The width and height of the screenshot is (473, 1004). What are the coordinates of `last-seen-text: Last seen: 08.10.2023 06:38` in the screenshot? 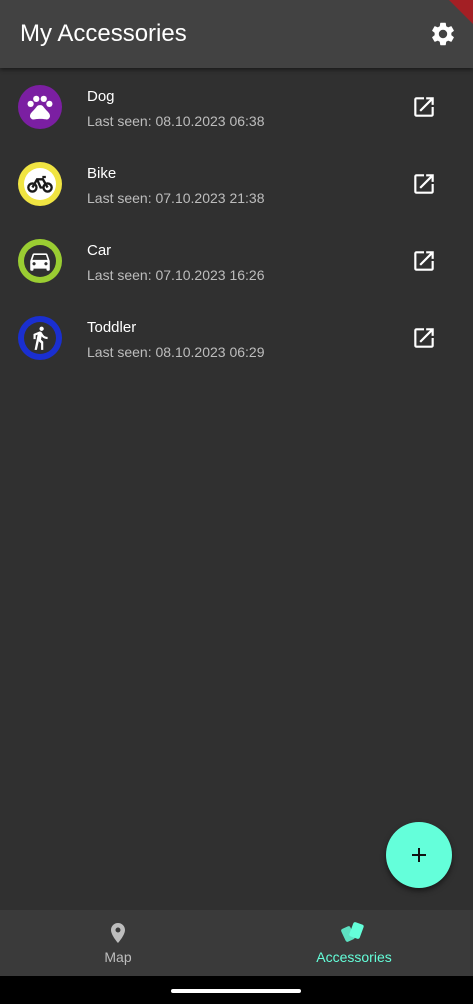 It's located at (176, 121).